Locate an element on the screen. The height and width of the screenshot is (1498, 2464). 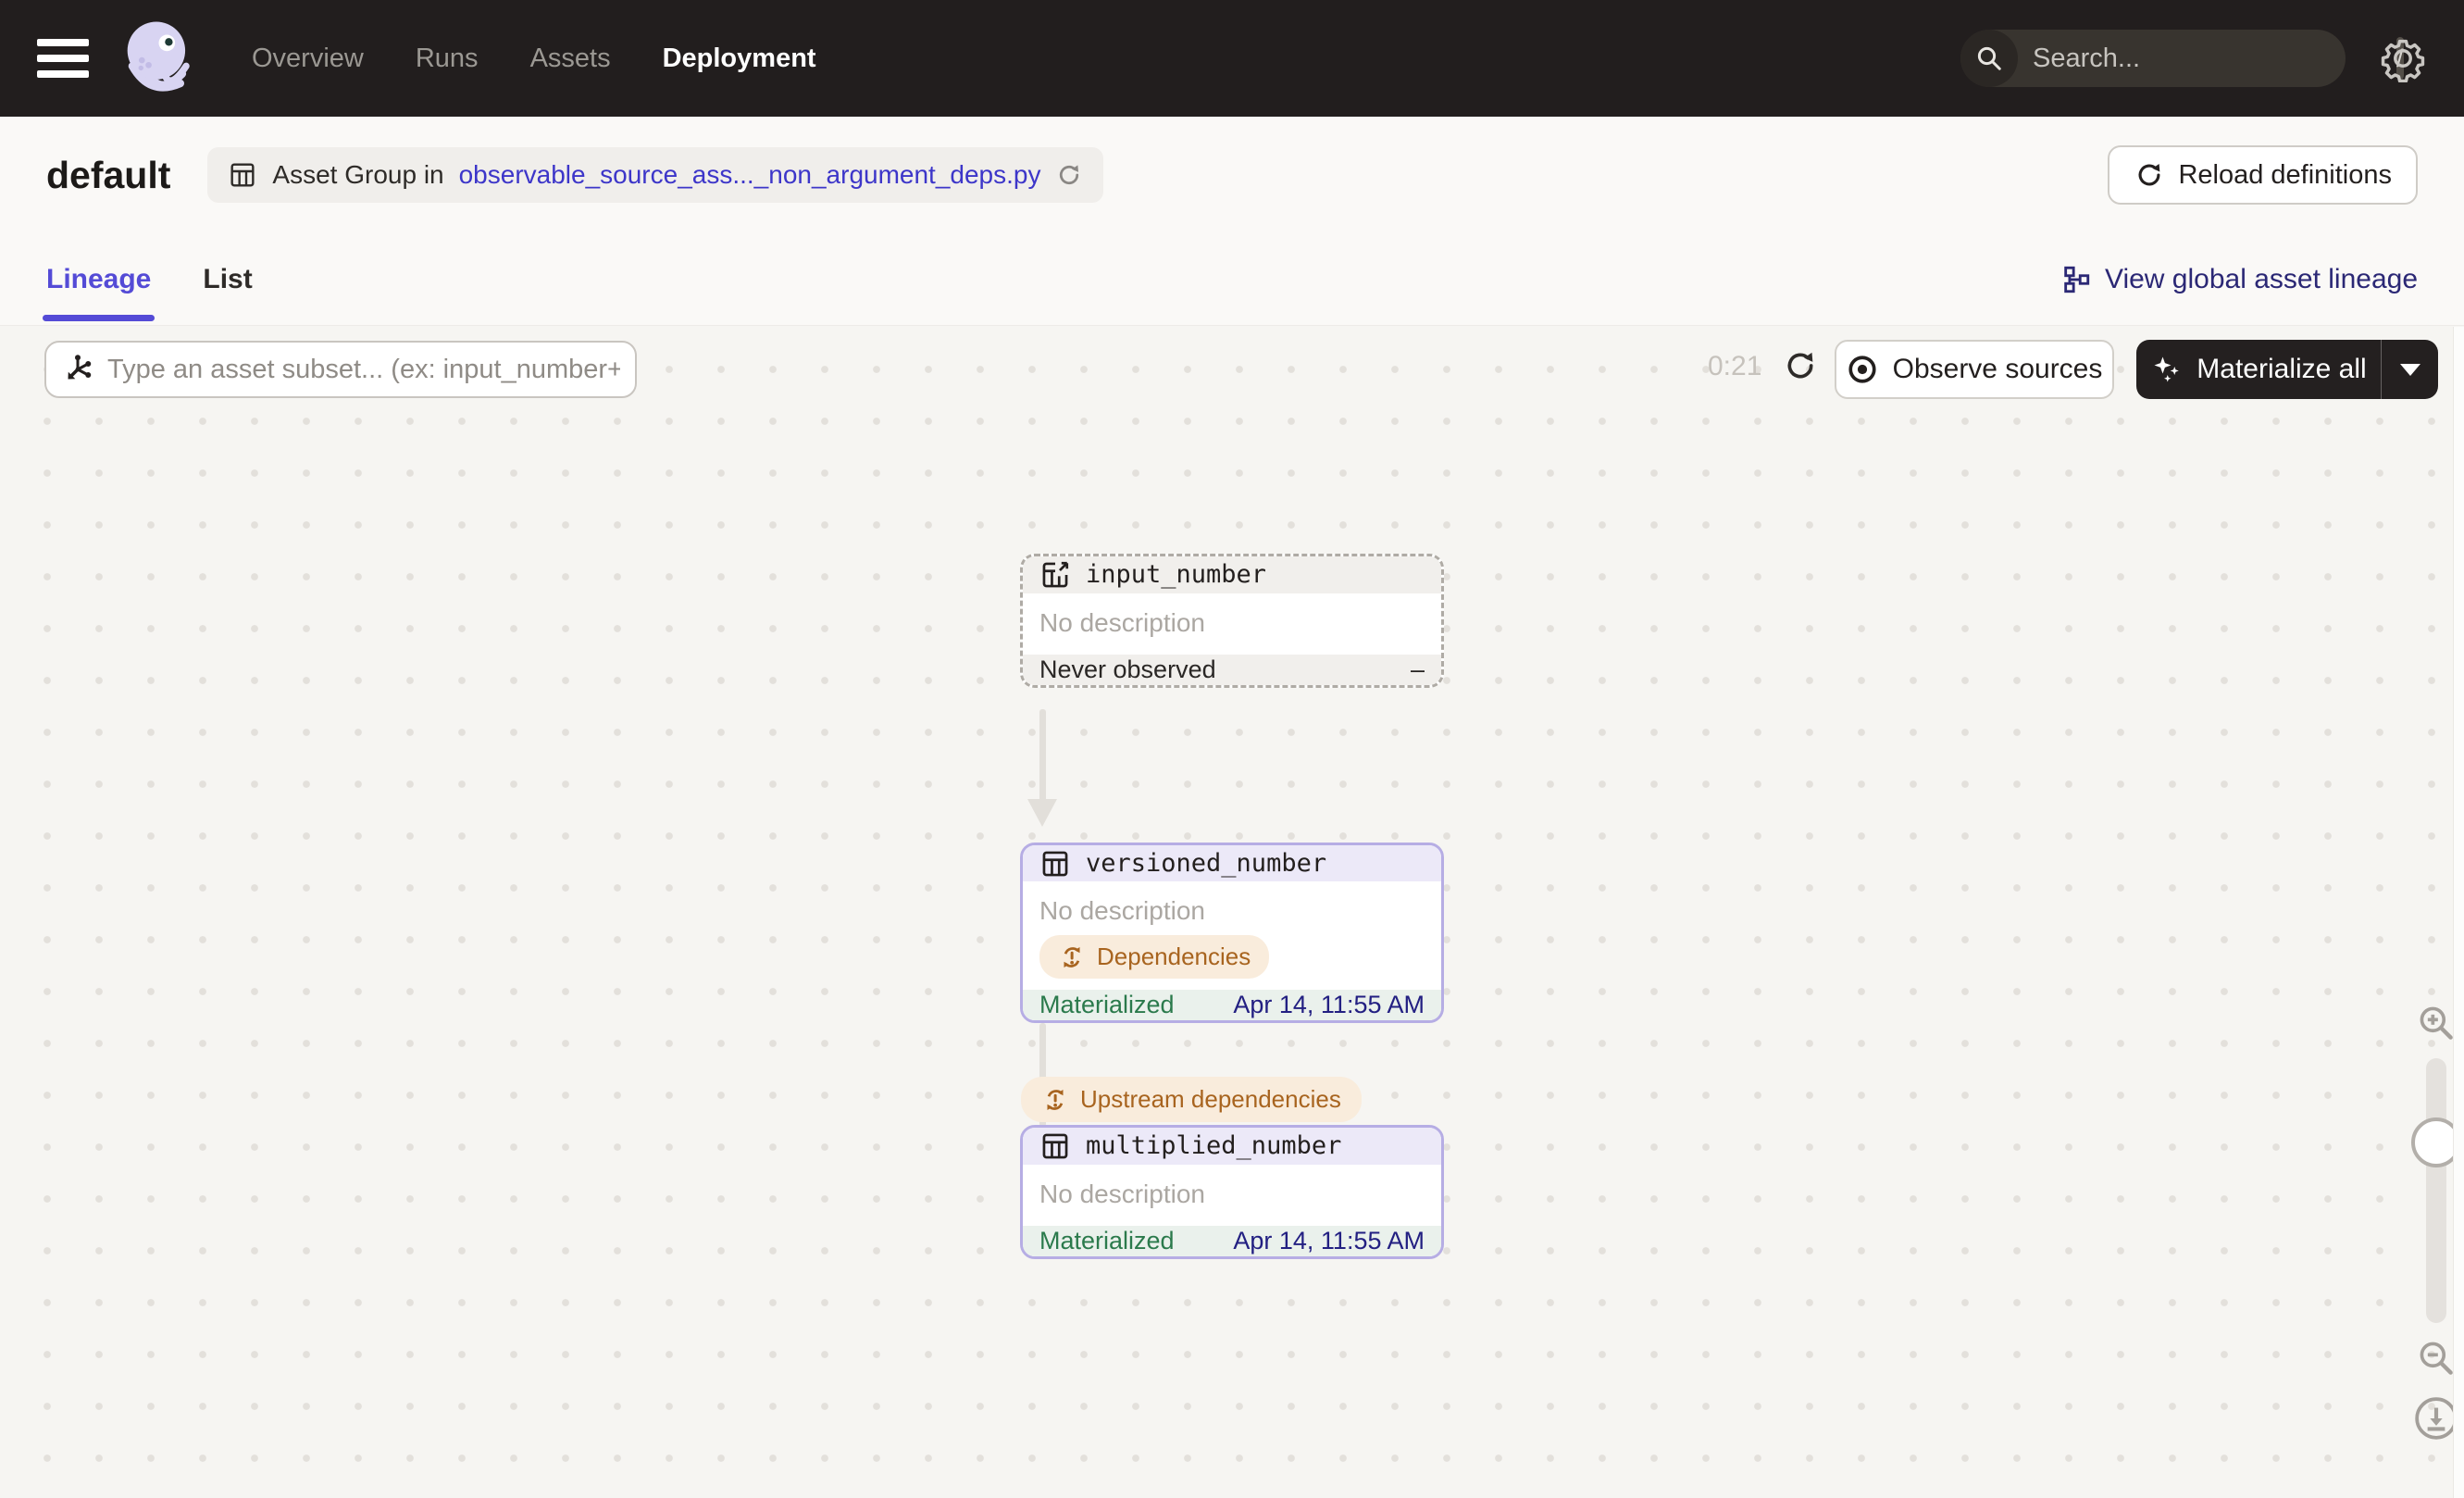
tab-lineage-label: Lineage is located at coordinates (99, 278).